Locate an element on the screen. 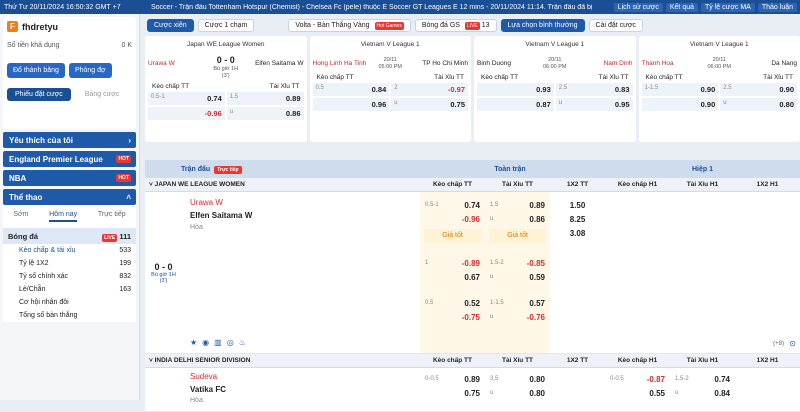 This screenshot has width=800, height=412. sport-soccer: Bóng đá LIVE 111 is located at coordinates (69, 236).